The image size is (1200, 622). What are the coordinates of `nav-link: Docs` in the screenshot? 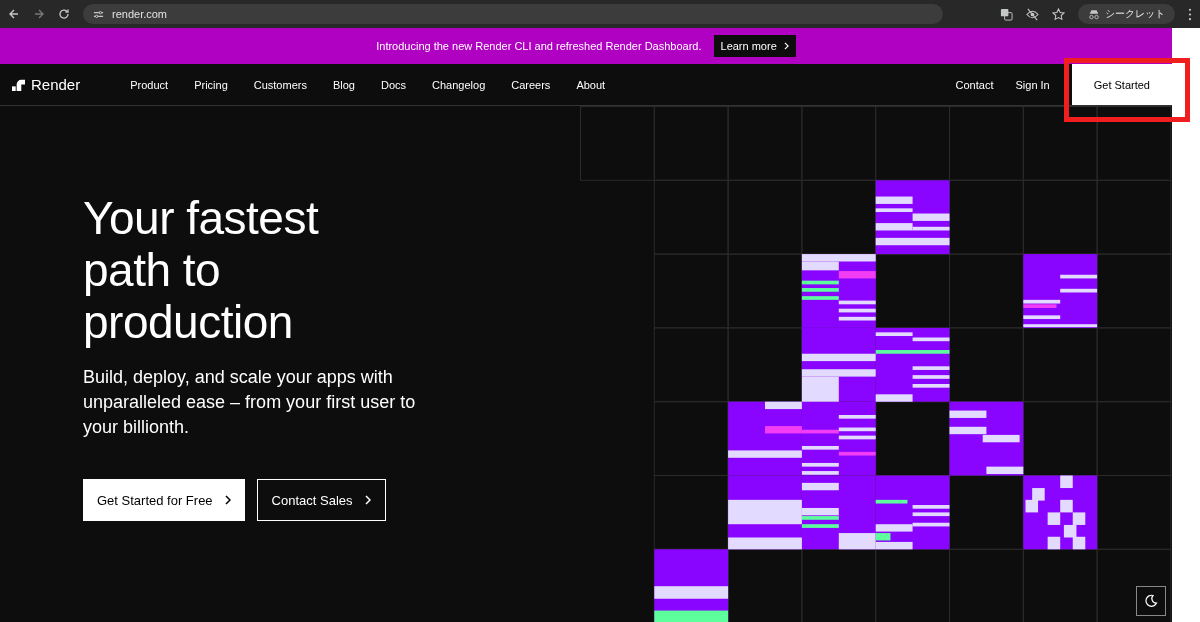 It's located at (393, 84).